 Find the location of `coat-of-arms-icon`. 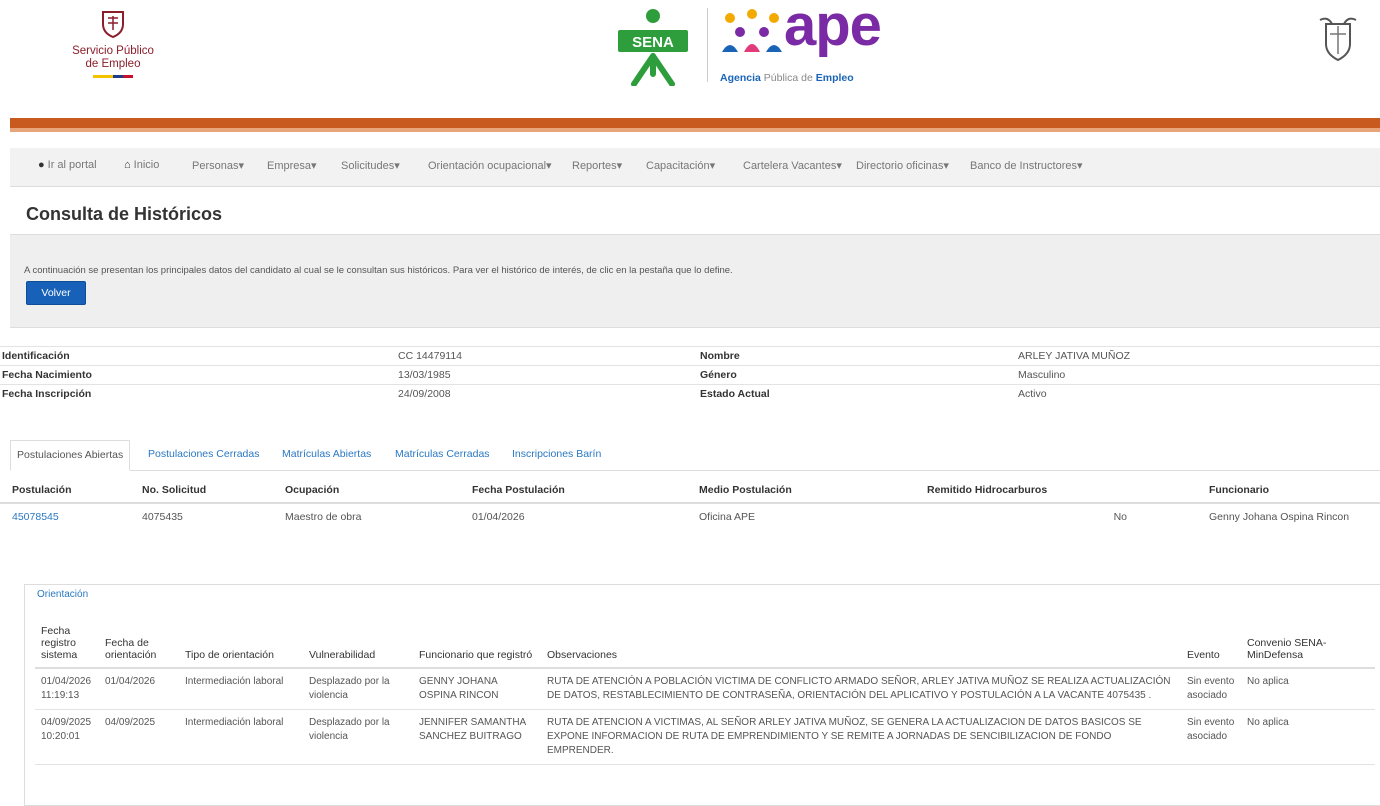

coat-of-arms-icon is located at coordinates (1338, 39).